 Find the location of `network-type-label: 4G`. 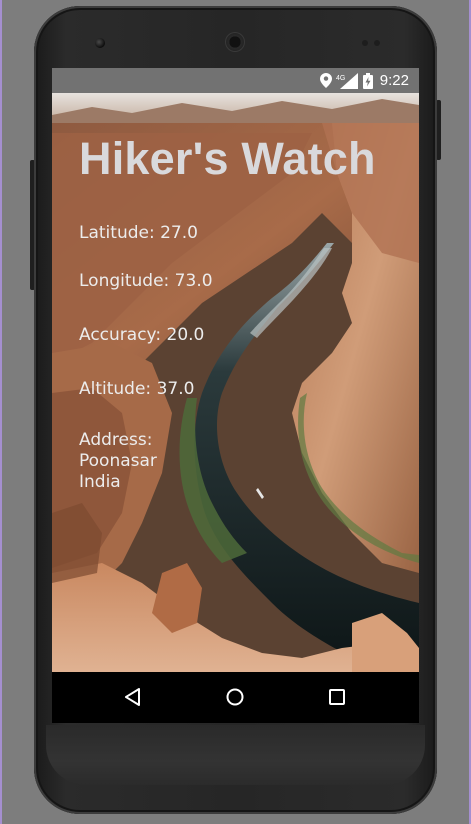

network-type-label: 4G is located at coordinates (340, 78).